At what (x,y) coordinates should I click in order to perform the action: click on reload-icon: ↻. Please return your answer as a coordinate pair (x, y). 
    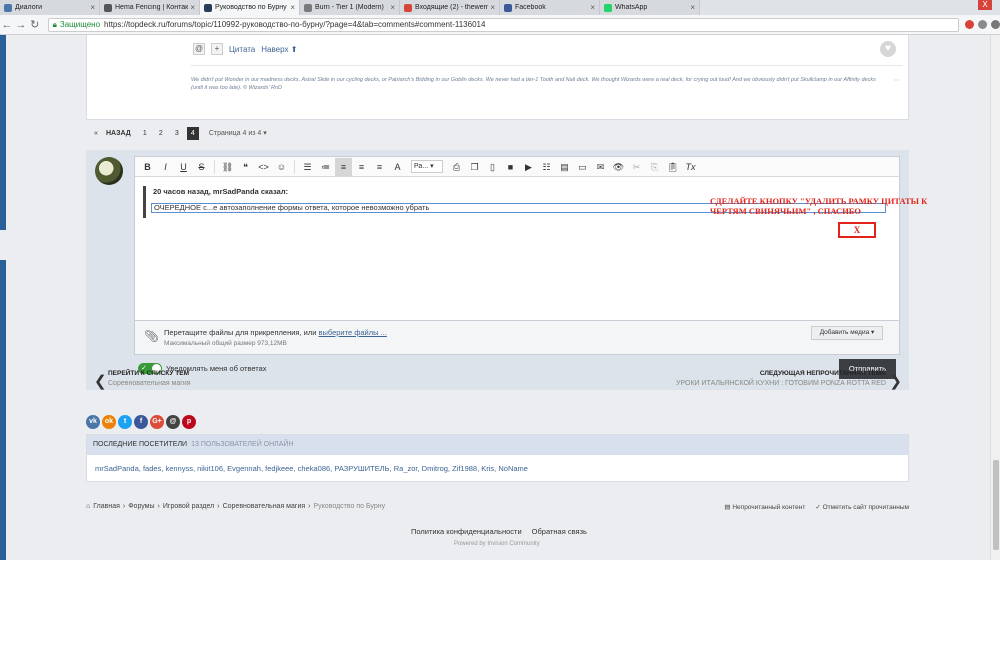
    Looking at the image, I should click on (35, 24).